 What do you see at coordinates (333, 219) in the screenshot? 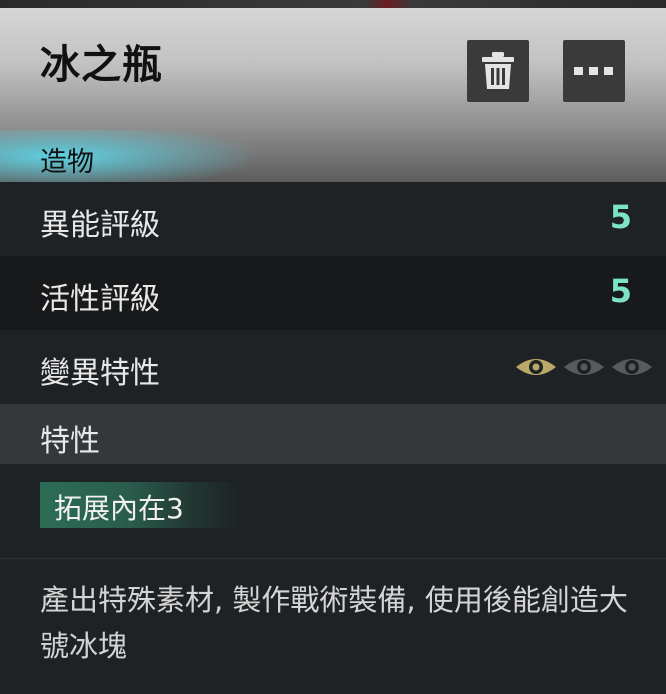
I see `stat-row-ability-rating: 異能評級 5` at bounding box center [333, 219].